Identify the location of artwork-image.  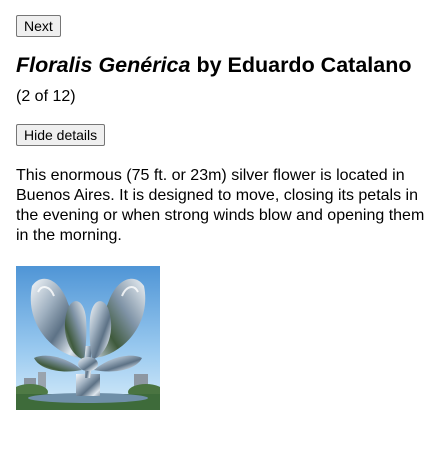
(88, 338).